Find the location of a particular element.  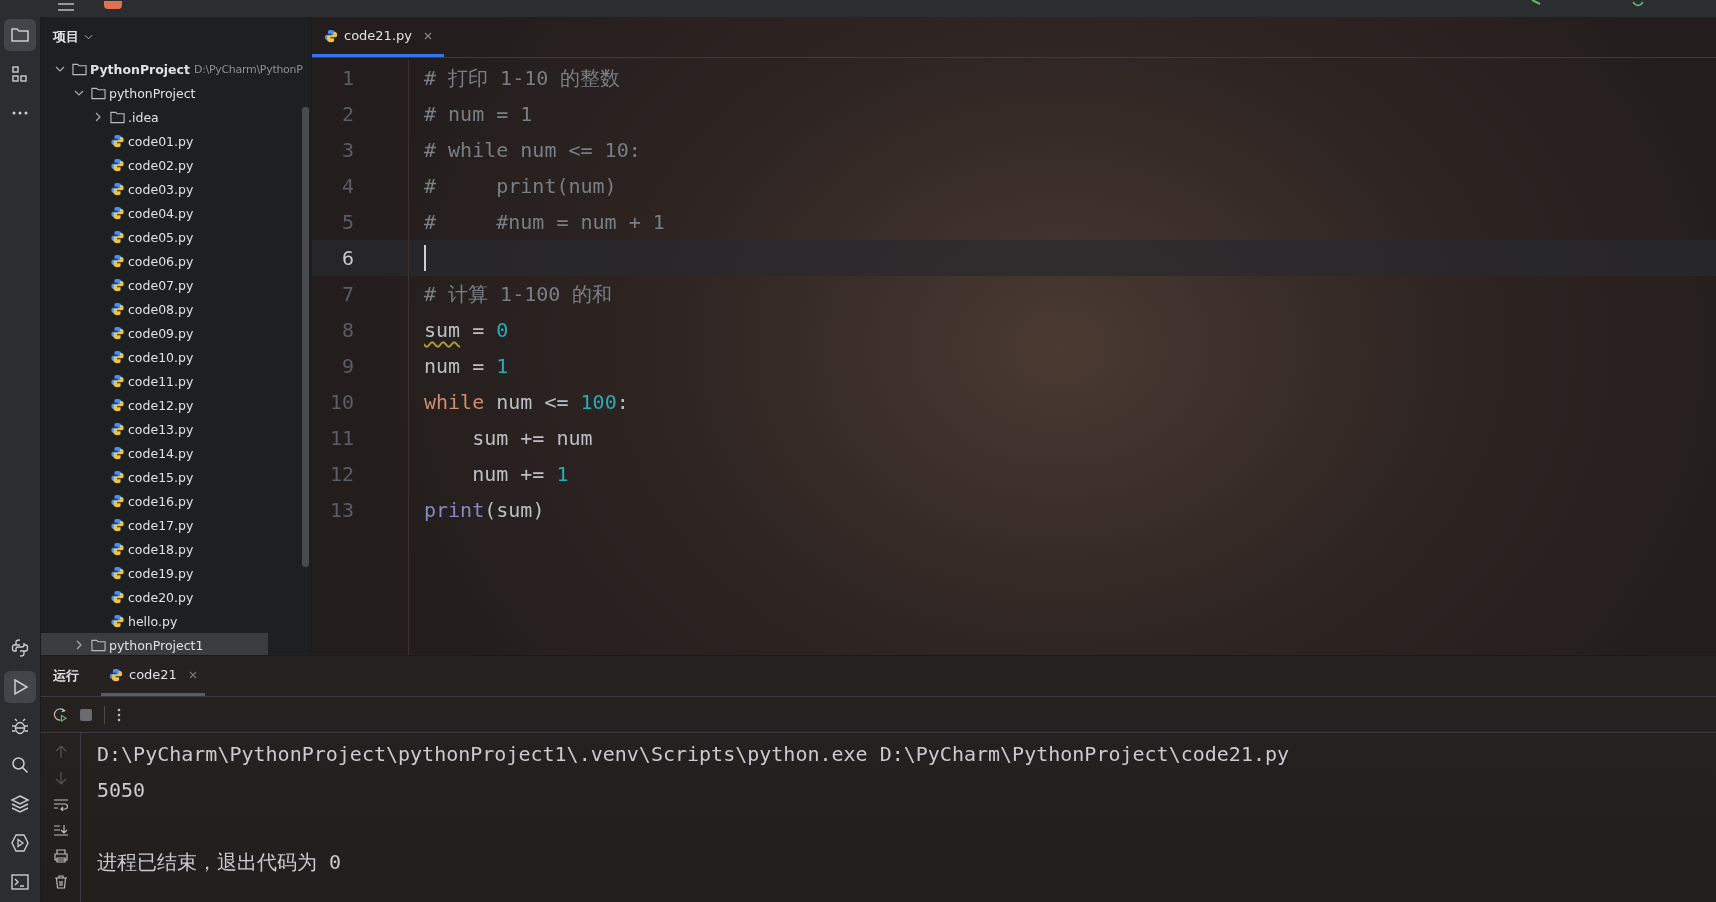

file-name: code18.py is located at coordinates (161, 549).